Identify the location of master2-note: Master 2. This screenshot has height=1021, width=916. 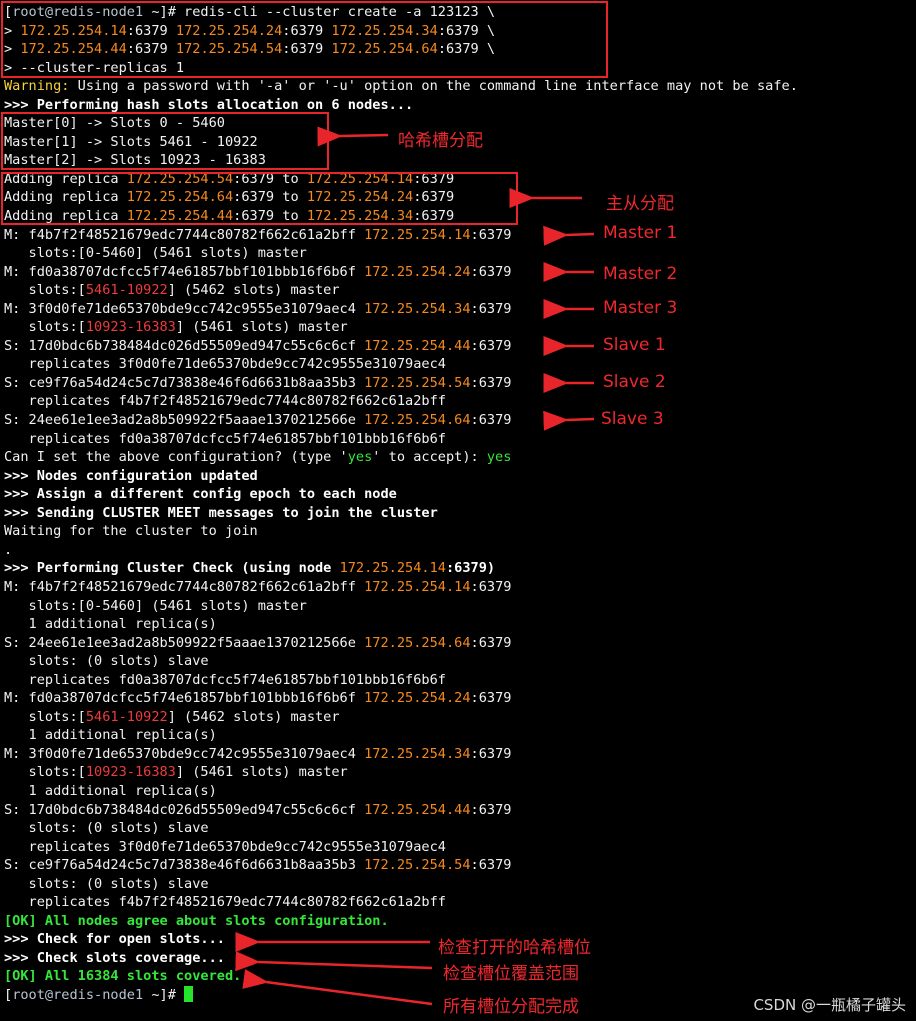
(640, 274).